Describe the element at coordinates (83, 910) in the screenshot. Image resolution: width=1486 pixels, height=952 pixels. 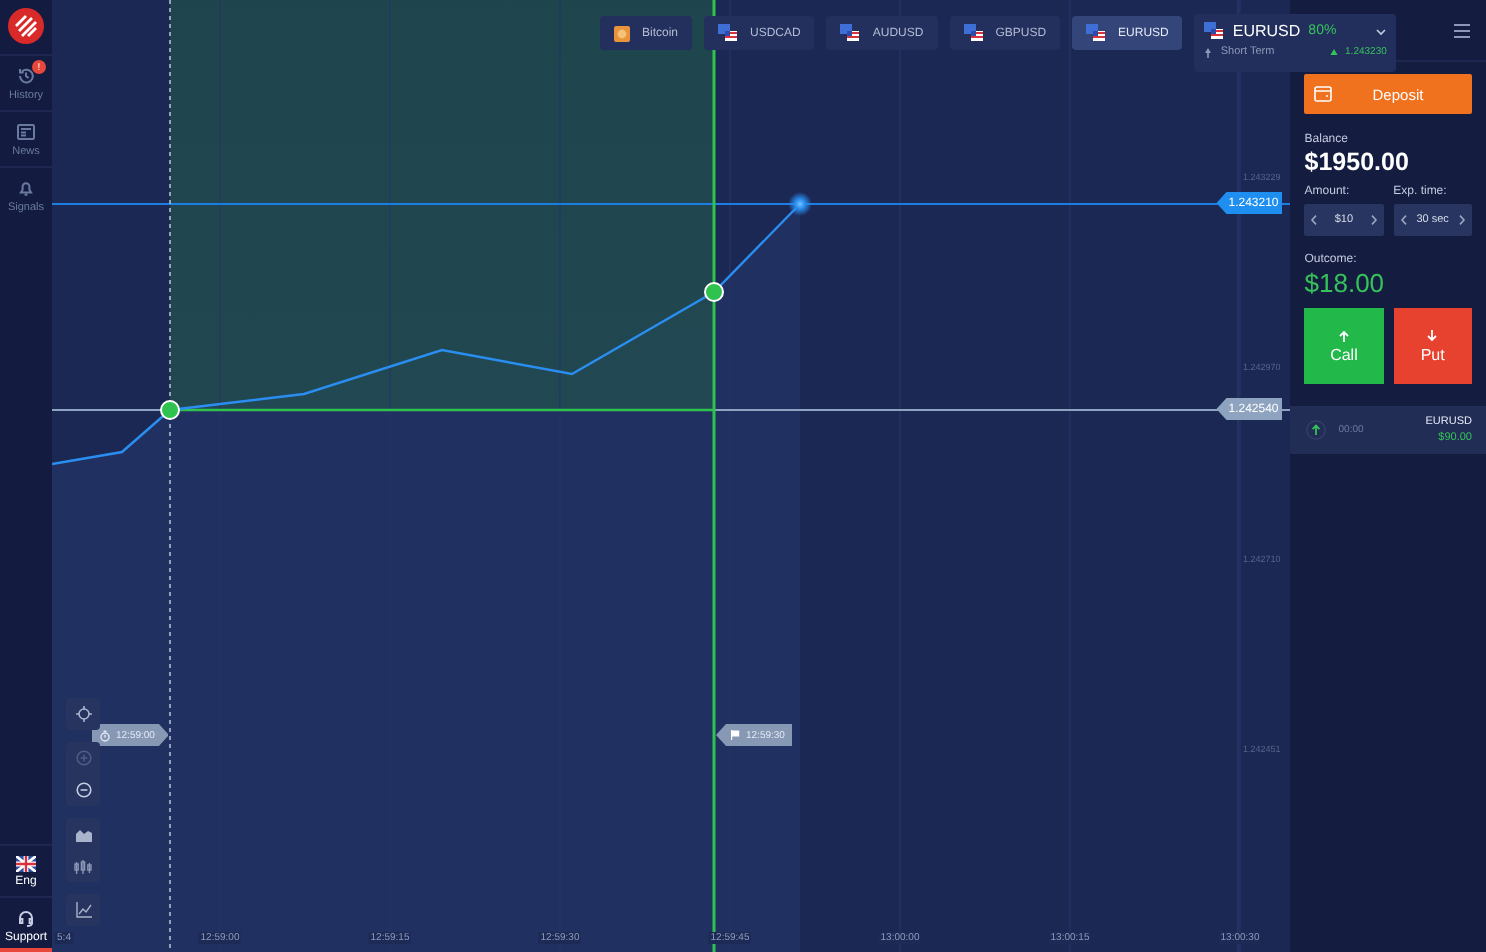
I see `line-chart-icon` at that location.